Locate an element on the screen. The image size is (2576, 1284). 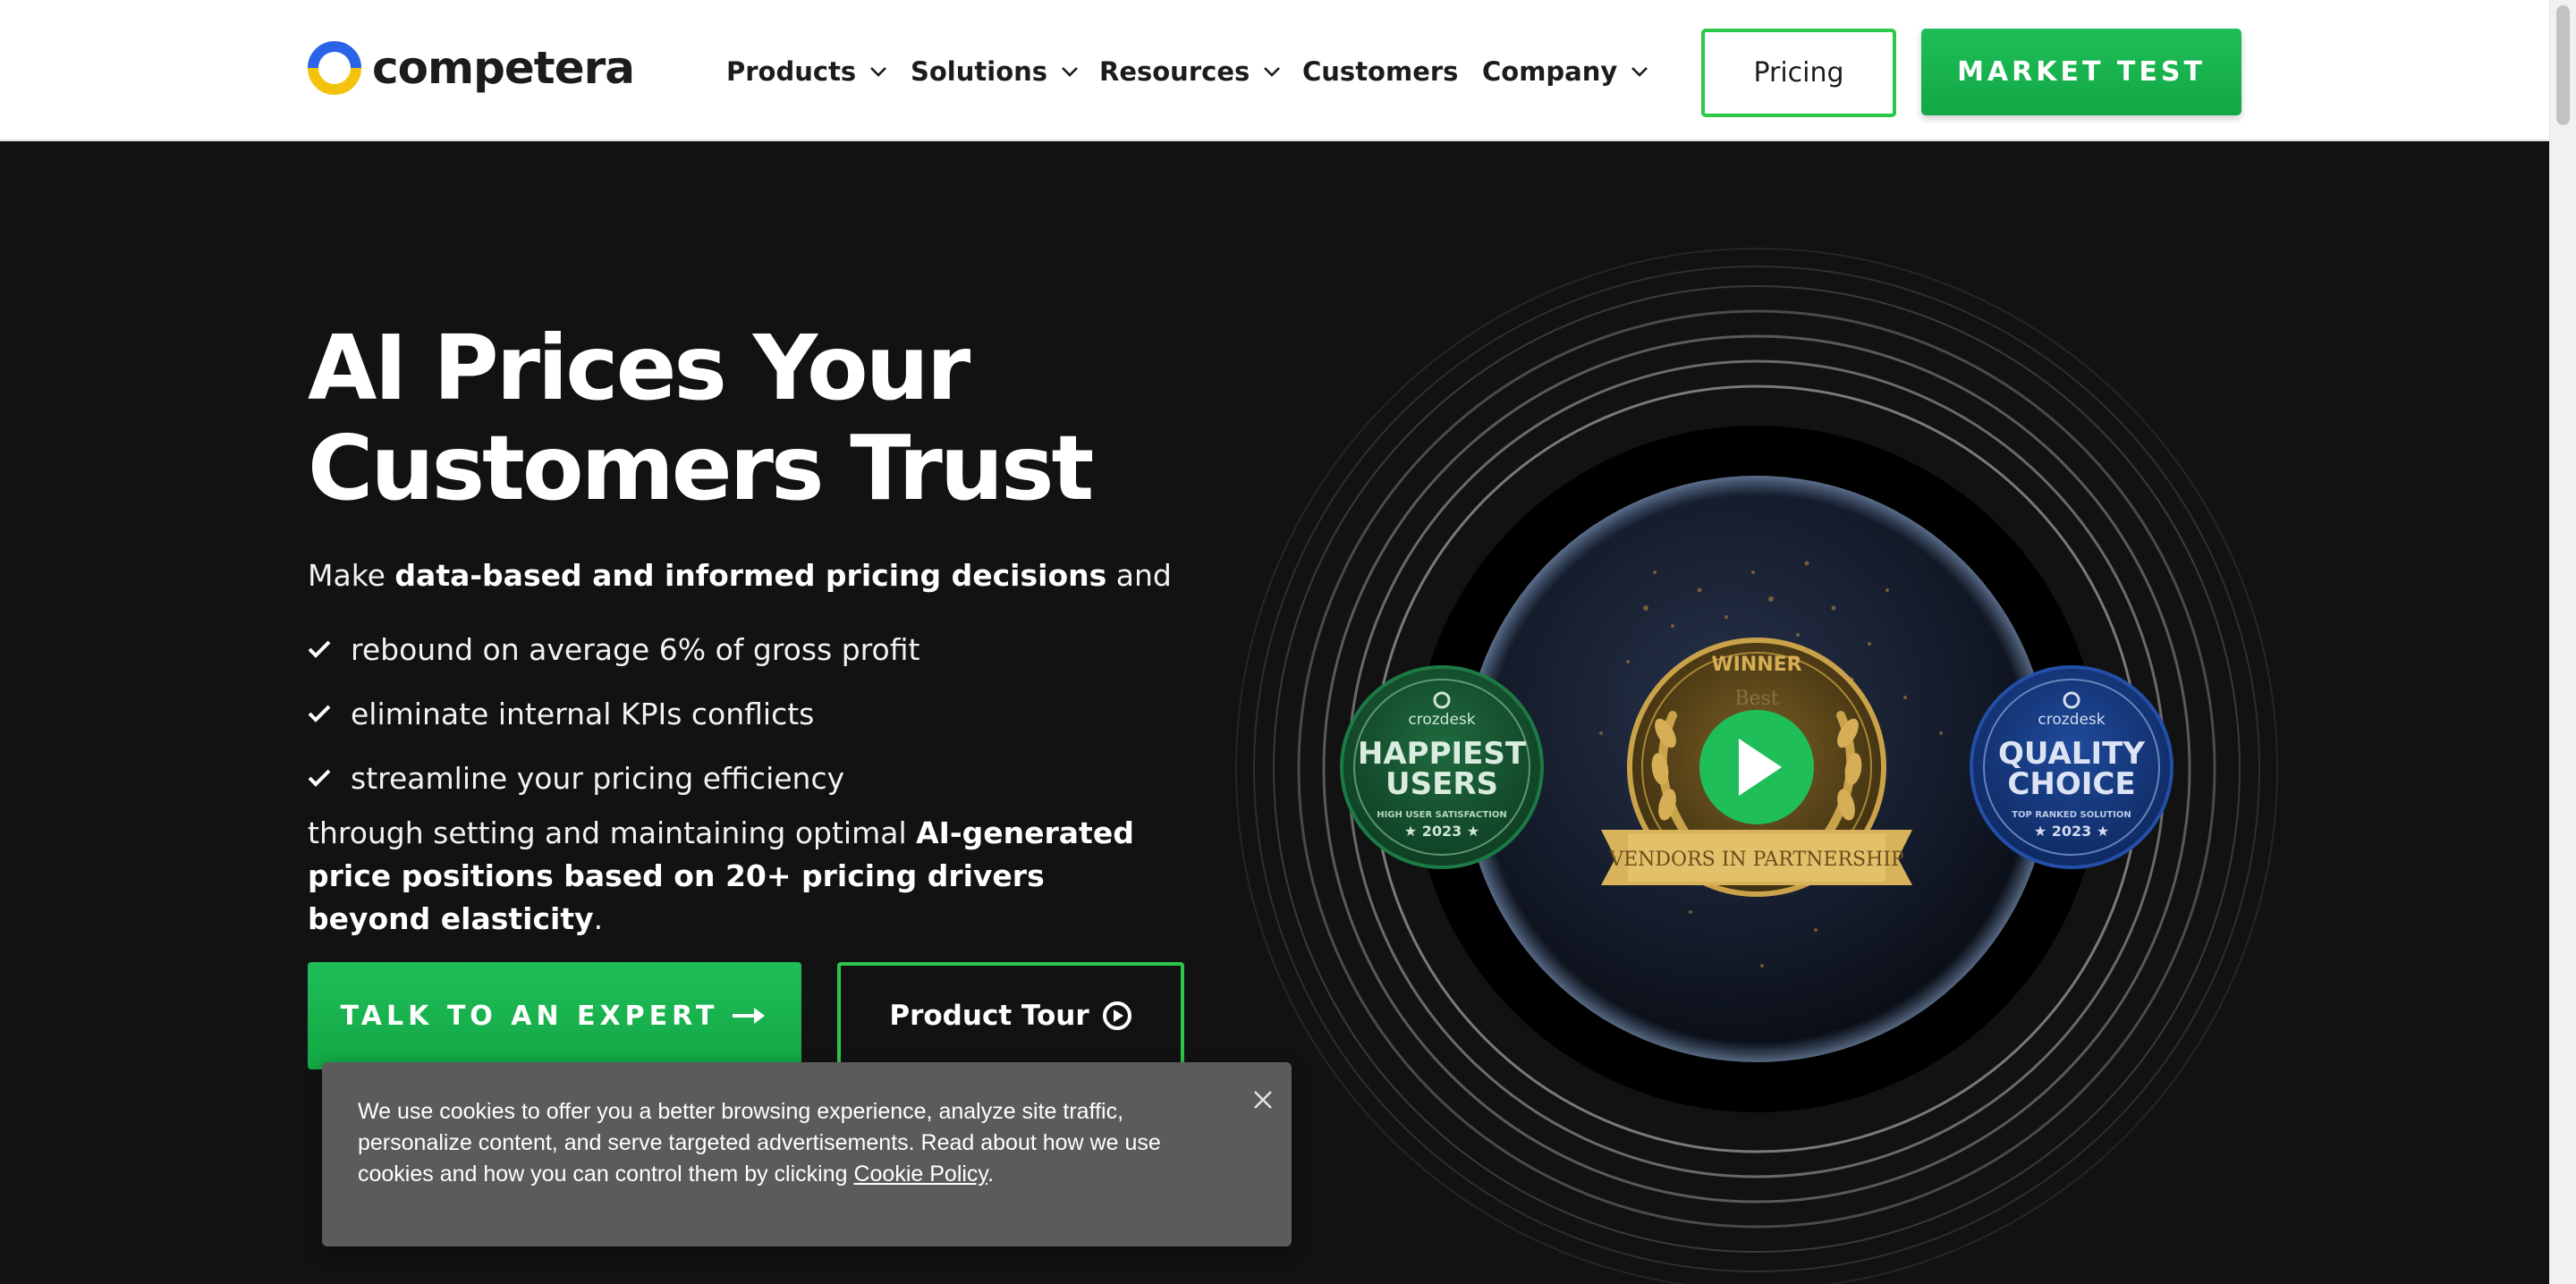
talk-to-expert-button: TALK TO AN EXPERT is located at coordinates (554, 1015).